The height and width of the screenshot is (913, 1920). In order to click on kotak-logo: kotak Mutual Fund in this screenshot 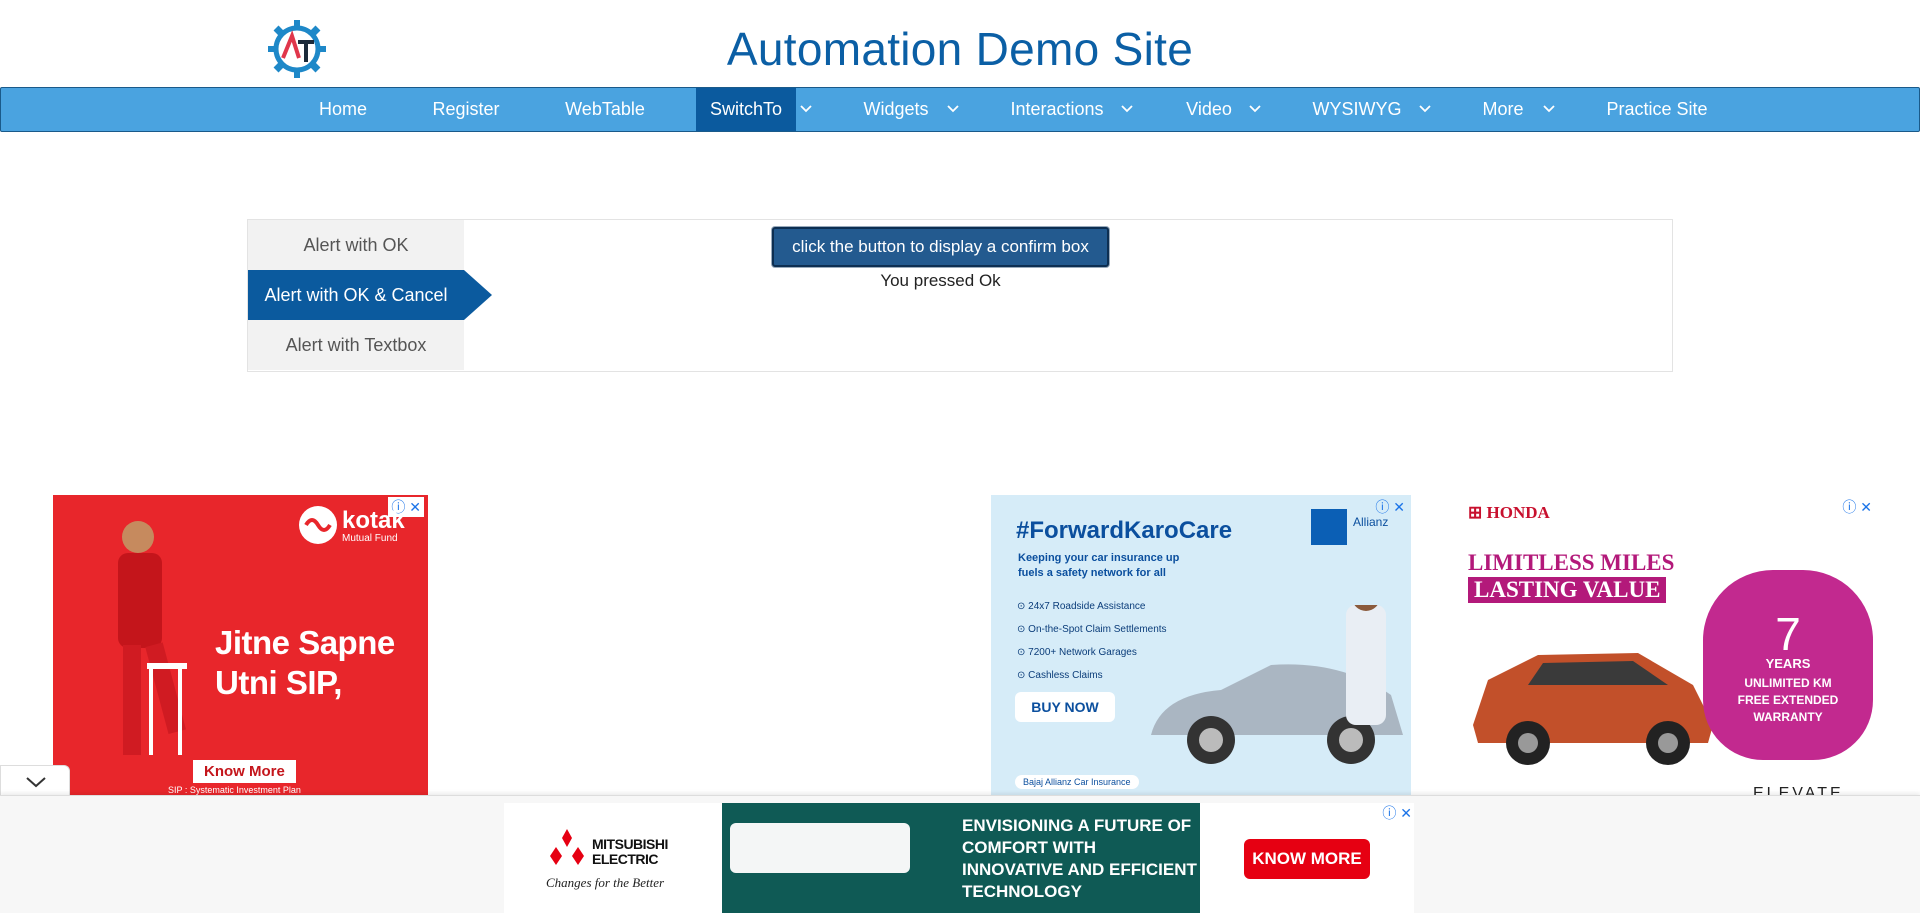, I will do `click(353, 527)`.